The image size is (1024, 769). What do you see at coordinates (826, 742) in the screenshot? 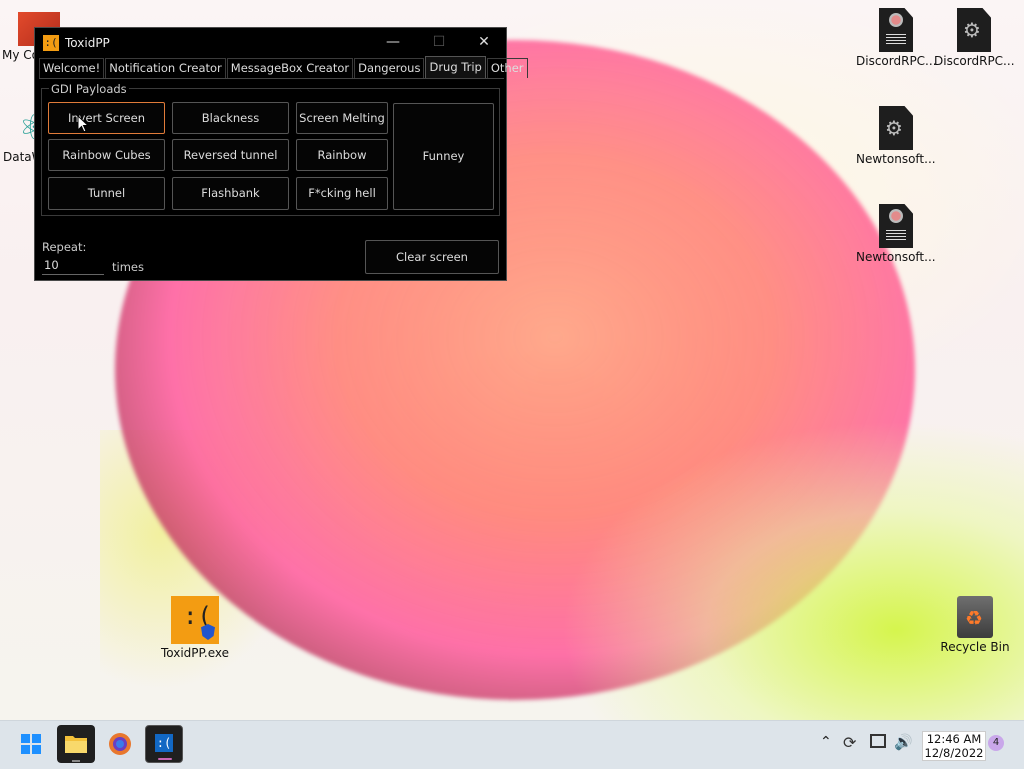
I see `chevron-up-icon: ⌃` at bounding box center [826, 742].